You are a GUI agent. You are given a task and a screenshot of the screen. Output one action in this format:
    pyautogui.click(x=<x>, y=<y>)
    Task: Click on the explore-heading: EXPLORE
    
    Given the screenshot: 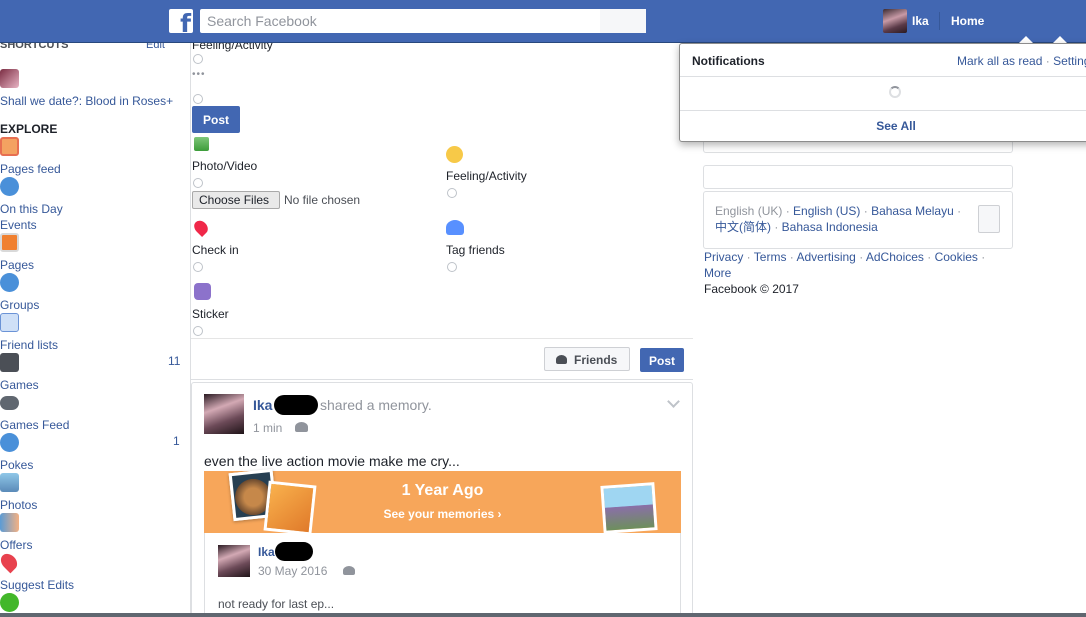 What is the action you would take?
    pyautogui.click(x=29, y=129)
    